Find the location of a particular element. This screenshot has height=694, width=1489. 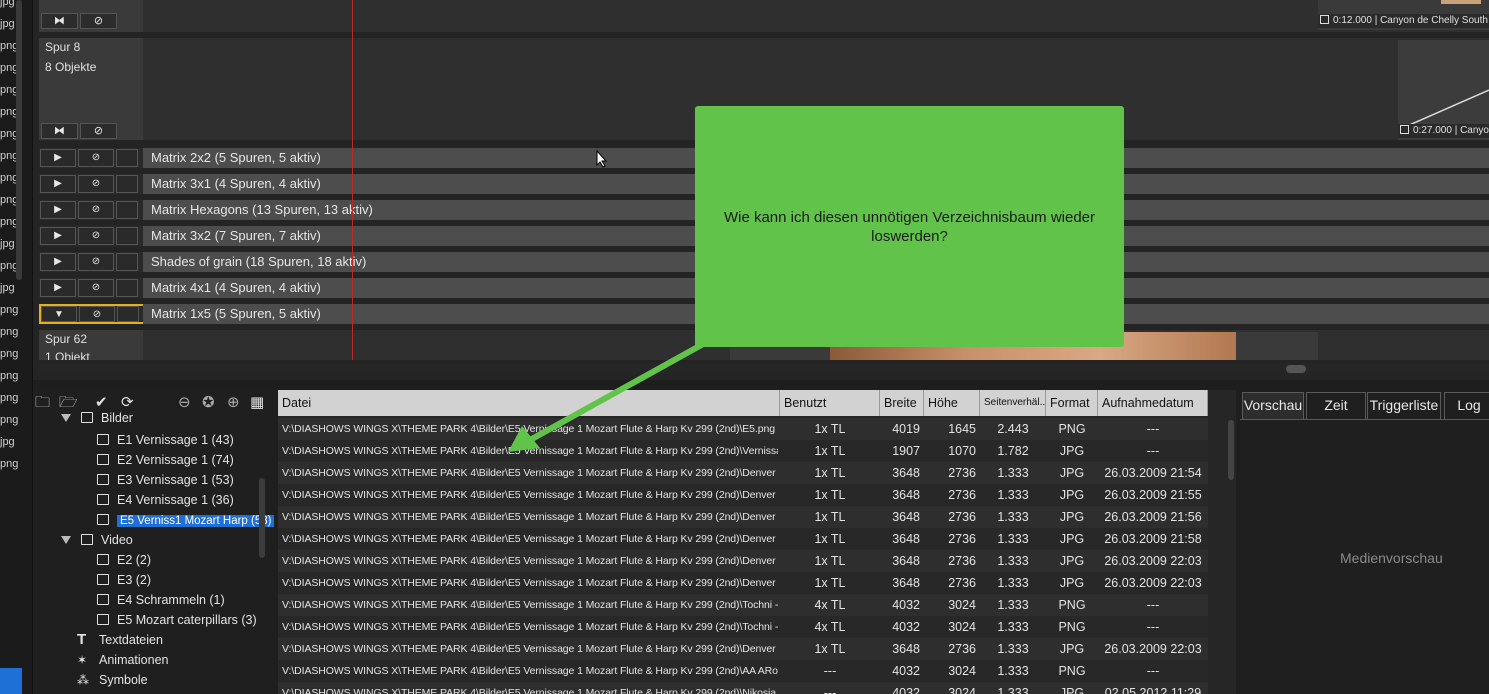

open-folder-icon: 🗁 is located at coordinates (68, 403).